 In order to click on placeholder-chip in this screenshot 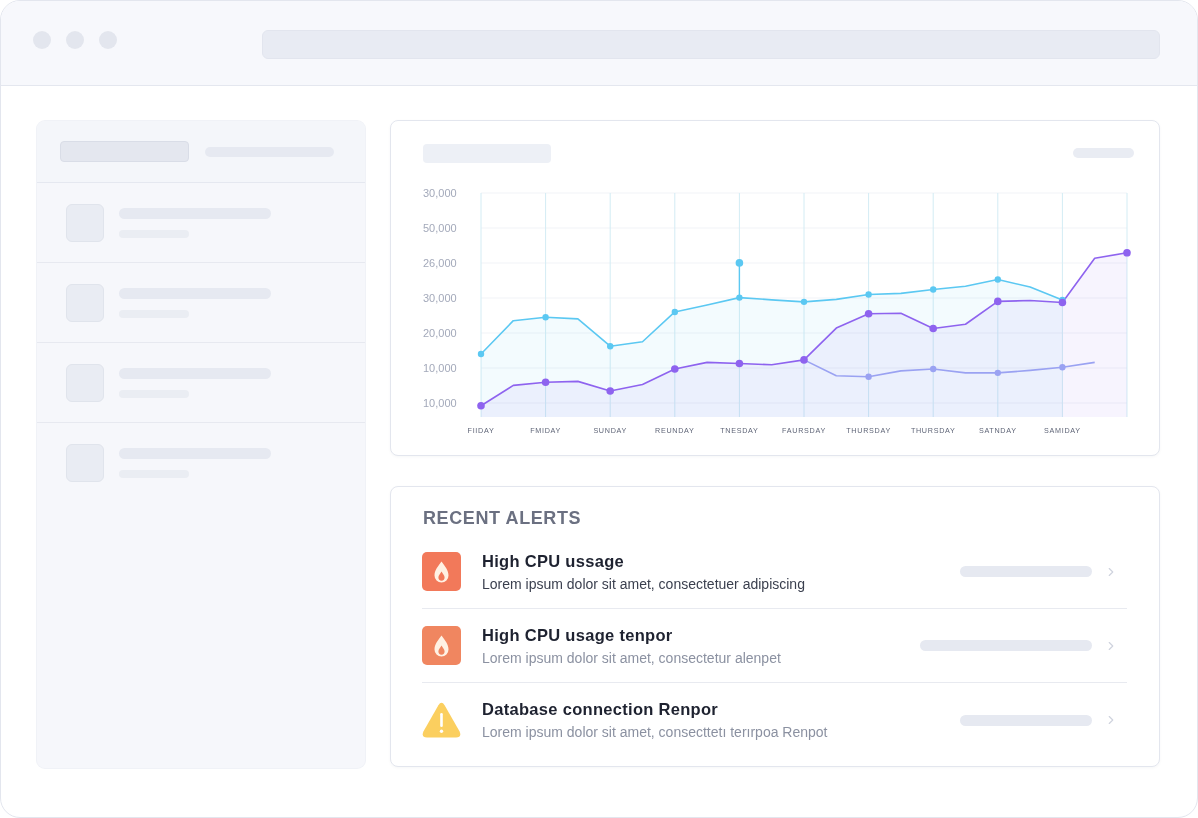, I will do `click(124, 151)`.